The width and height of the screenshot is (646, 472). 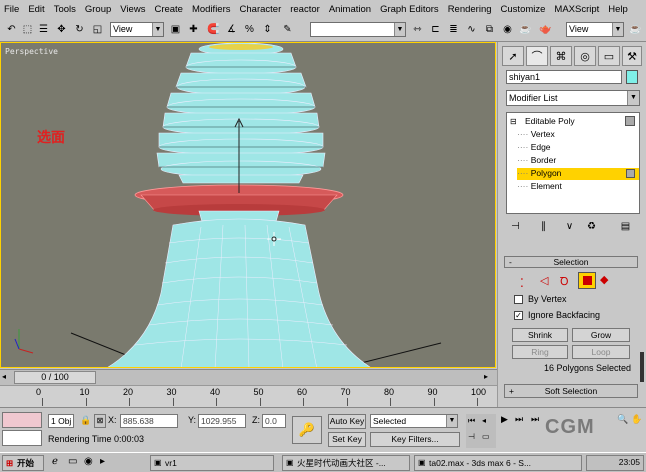 I want to click on by-vertex-checkbox, so click(x=518, y=299).